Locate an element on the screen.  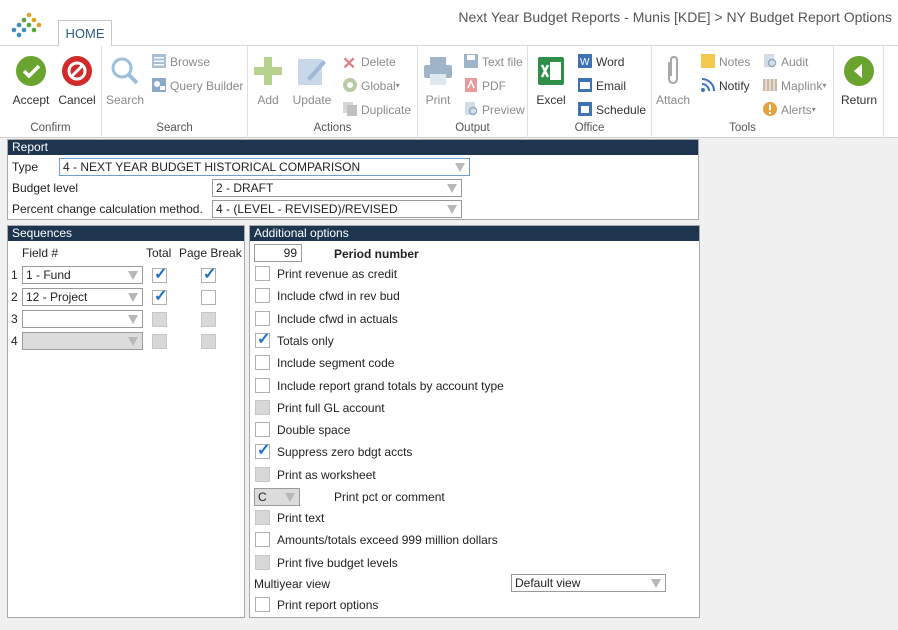
notify-button: Notify is located at coordinates (725, 86).